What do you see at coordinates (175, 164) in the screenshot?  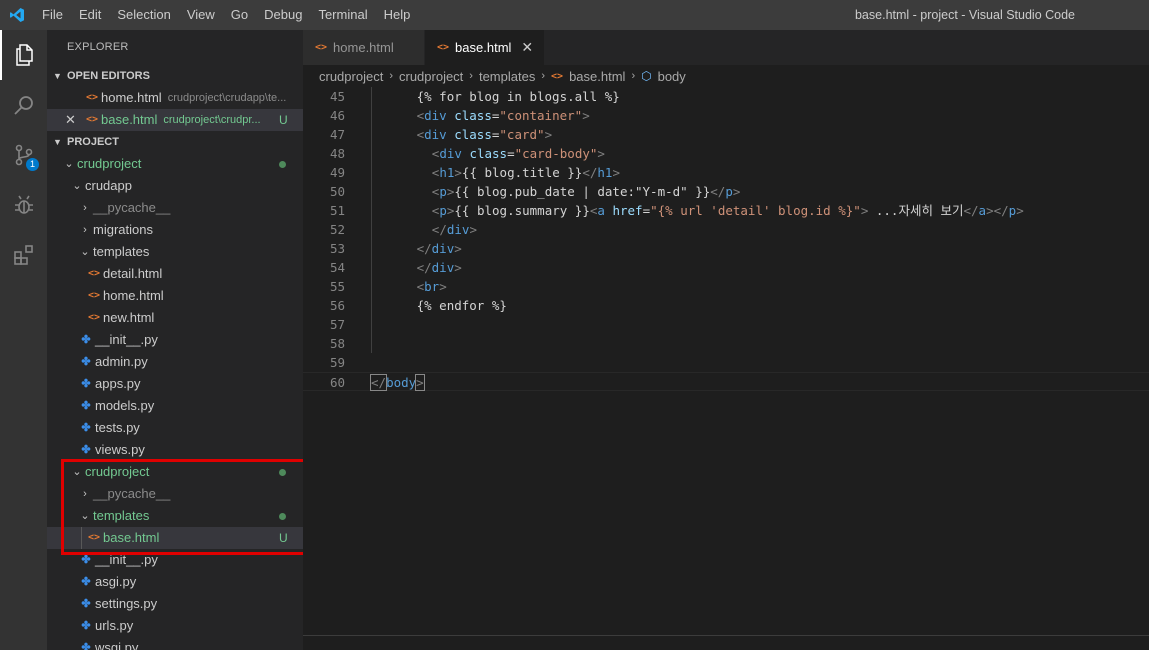 I see `tree-folder-crudproject: ⌄ crudproject` at bounding box center [175, 164].